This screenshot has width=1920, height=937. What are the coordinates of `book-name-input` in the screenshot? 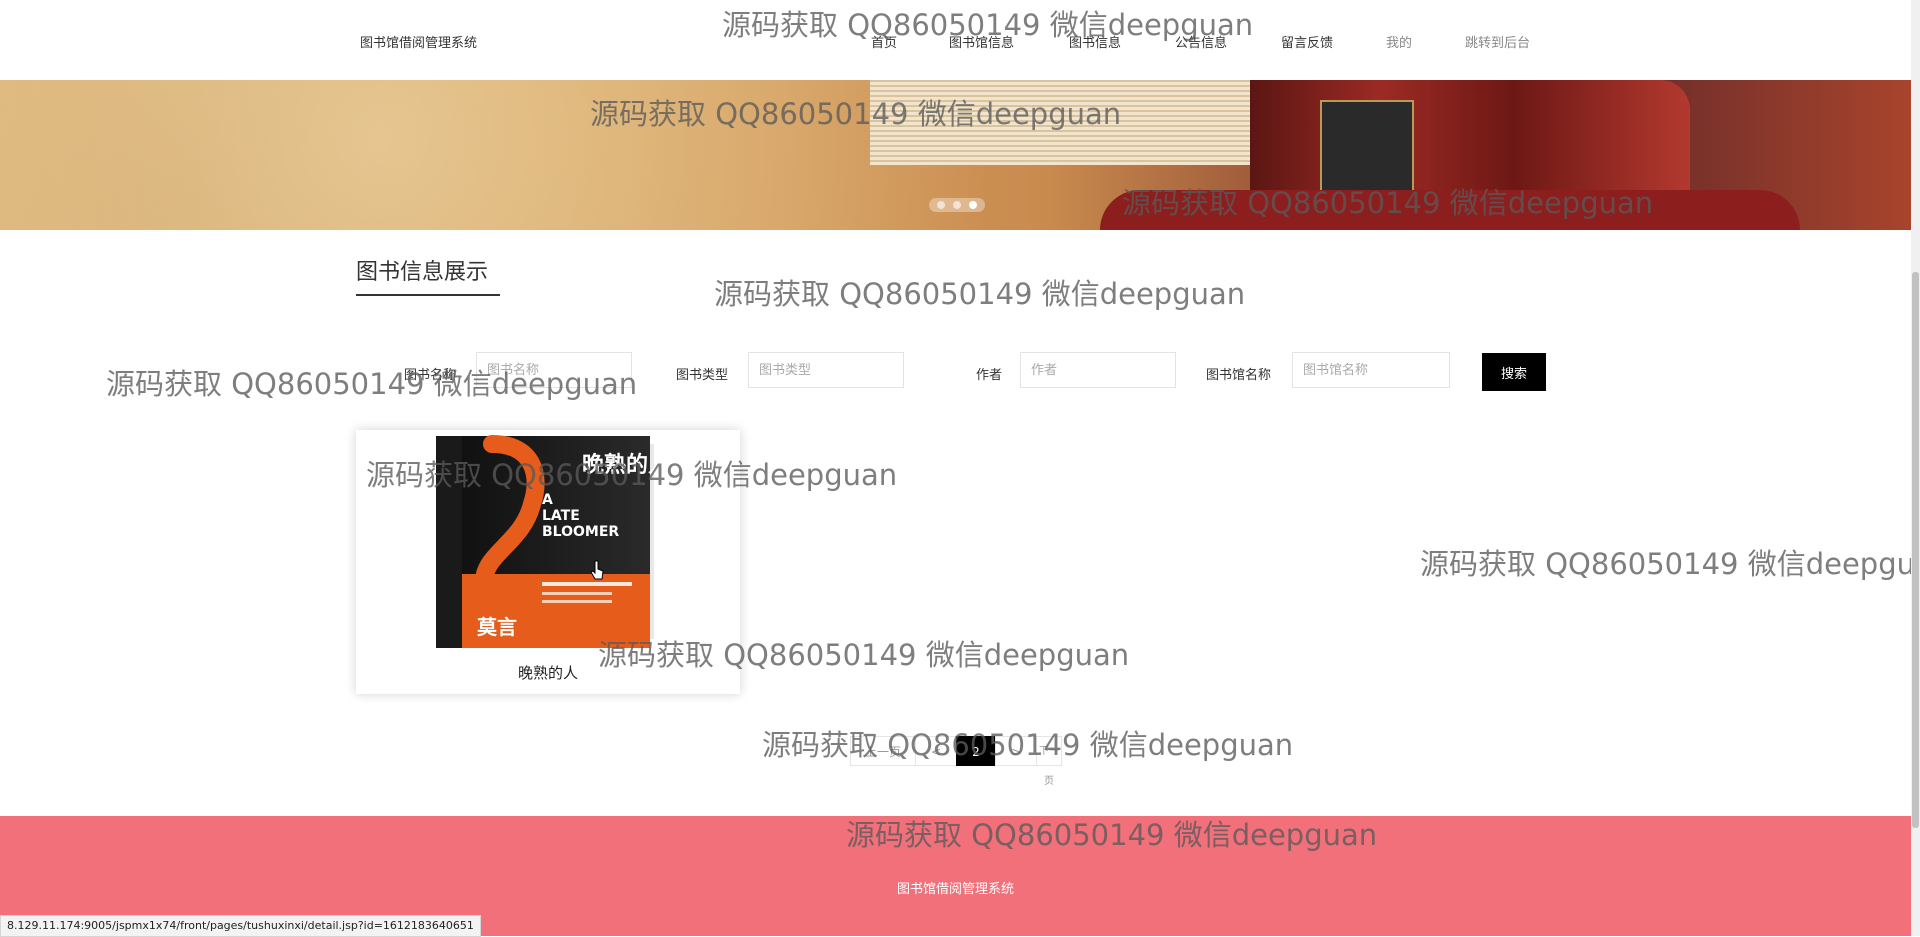 It's located at (554, 370).